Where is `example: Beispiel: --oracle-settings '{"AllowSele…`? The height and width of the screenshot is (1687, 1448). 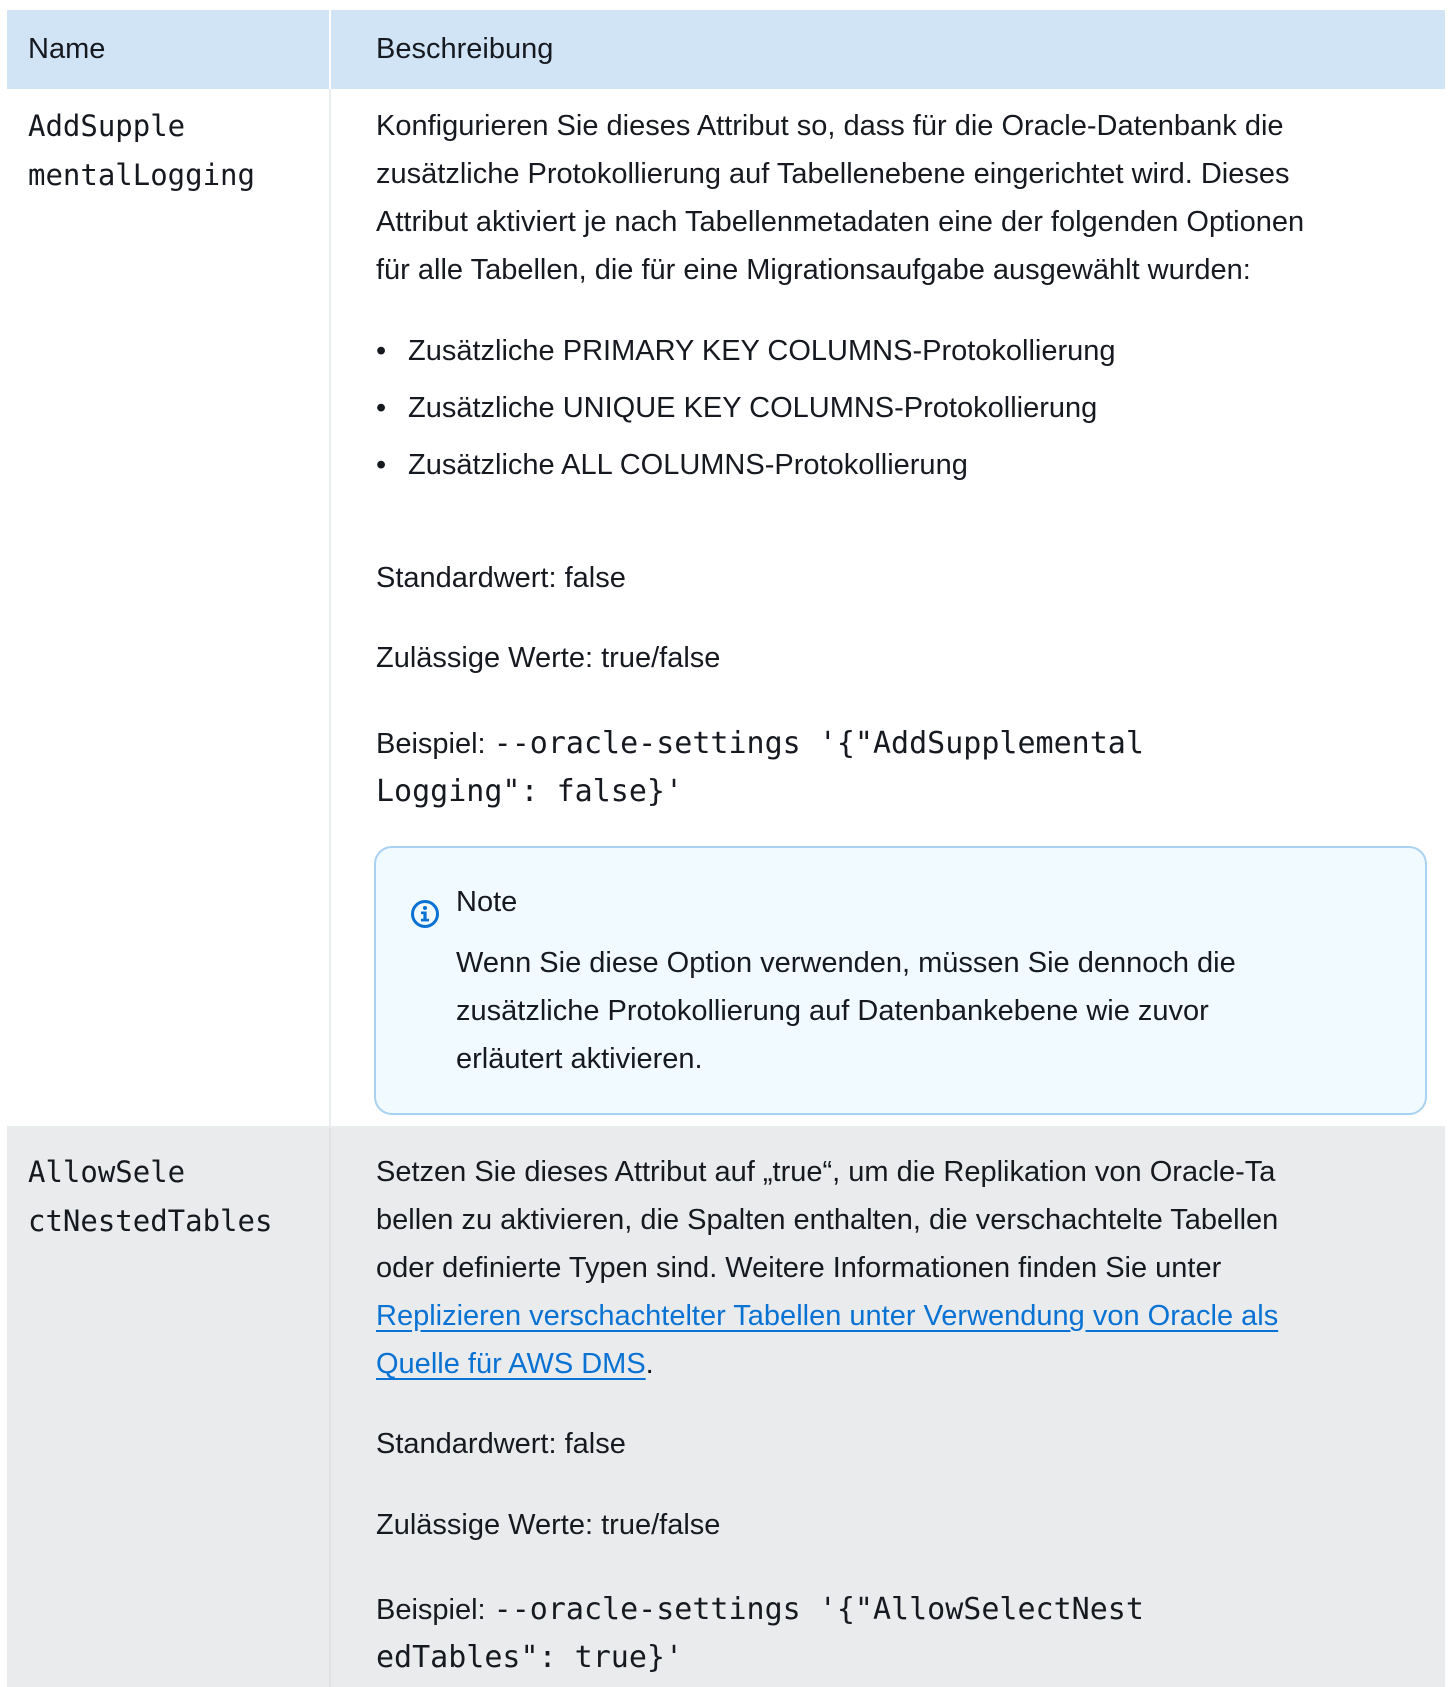 example: Beispiel: --oracle-settings '{"AllowSele… is located at coordinates (760, 1634).